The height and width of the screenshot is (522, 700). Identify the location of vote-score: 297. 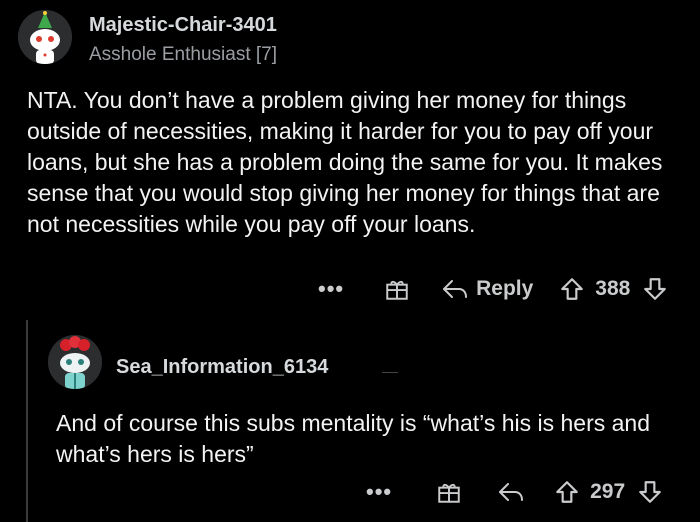
(608, 491).